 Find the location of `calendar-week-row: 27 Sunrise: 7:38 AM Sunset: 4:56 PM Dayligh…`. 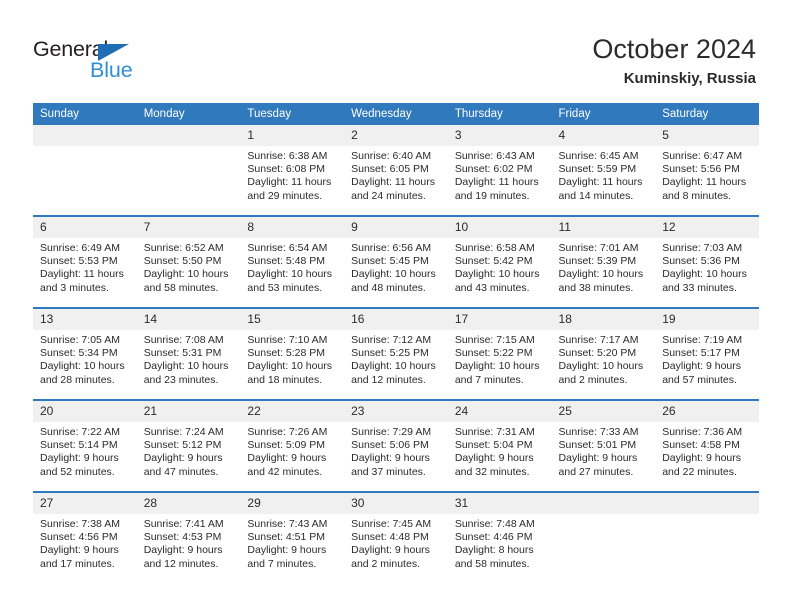

calendar-week-row: 27 Sunrise: 7:38 AM Sunset: 4:56 PM Dayligh… is located at coordinates (396, 537).